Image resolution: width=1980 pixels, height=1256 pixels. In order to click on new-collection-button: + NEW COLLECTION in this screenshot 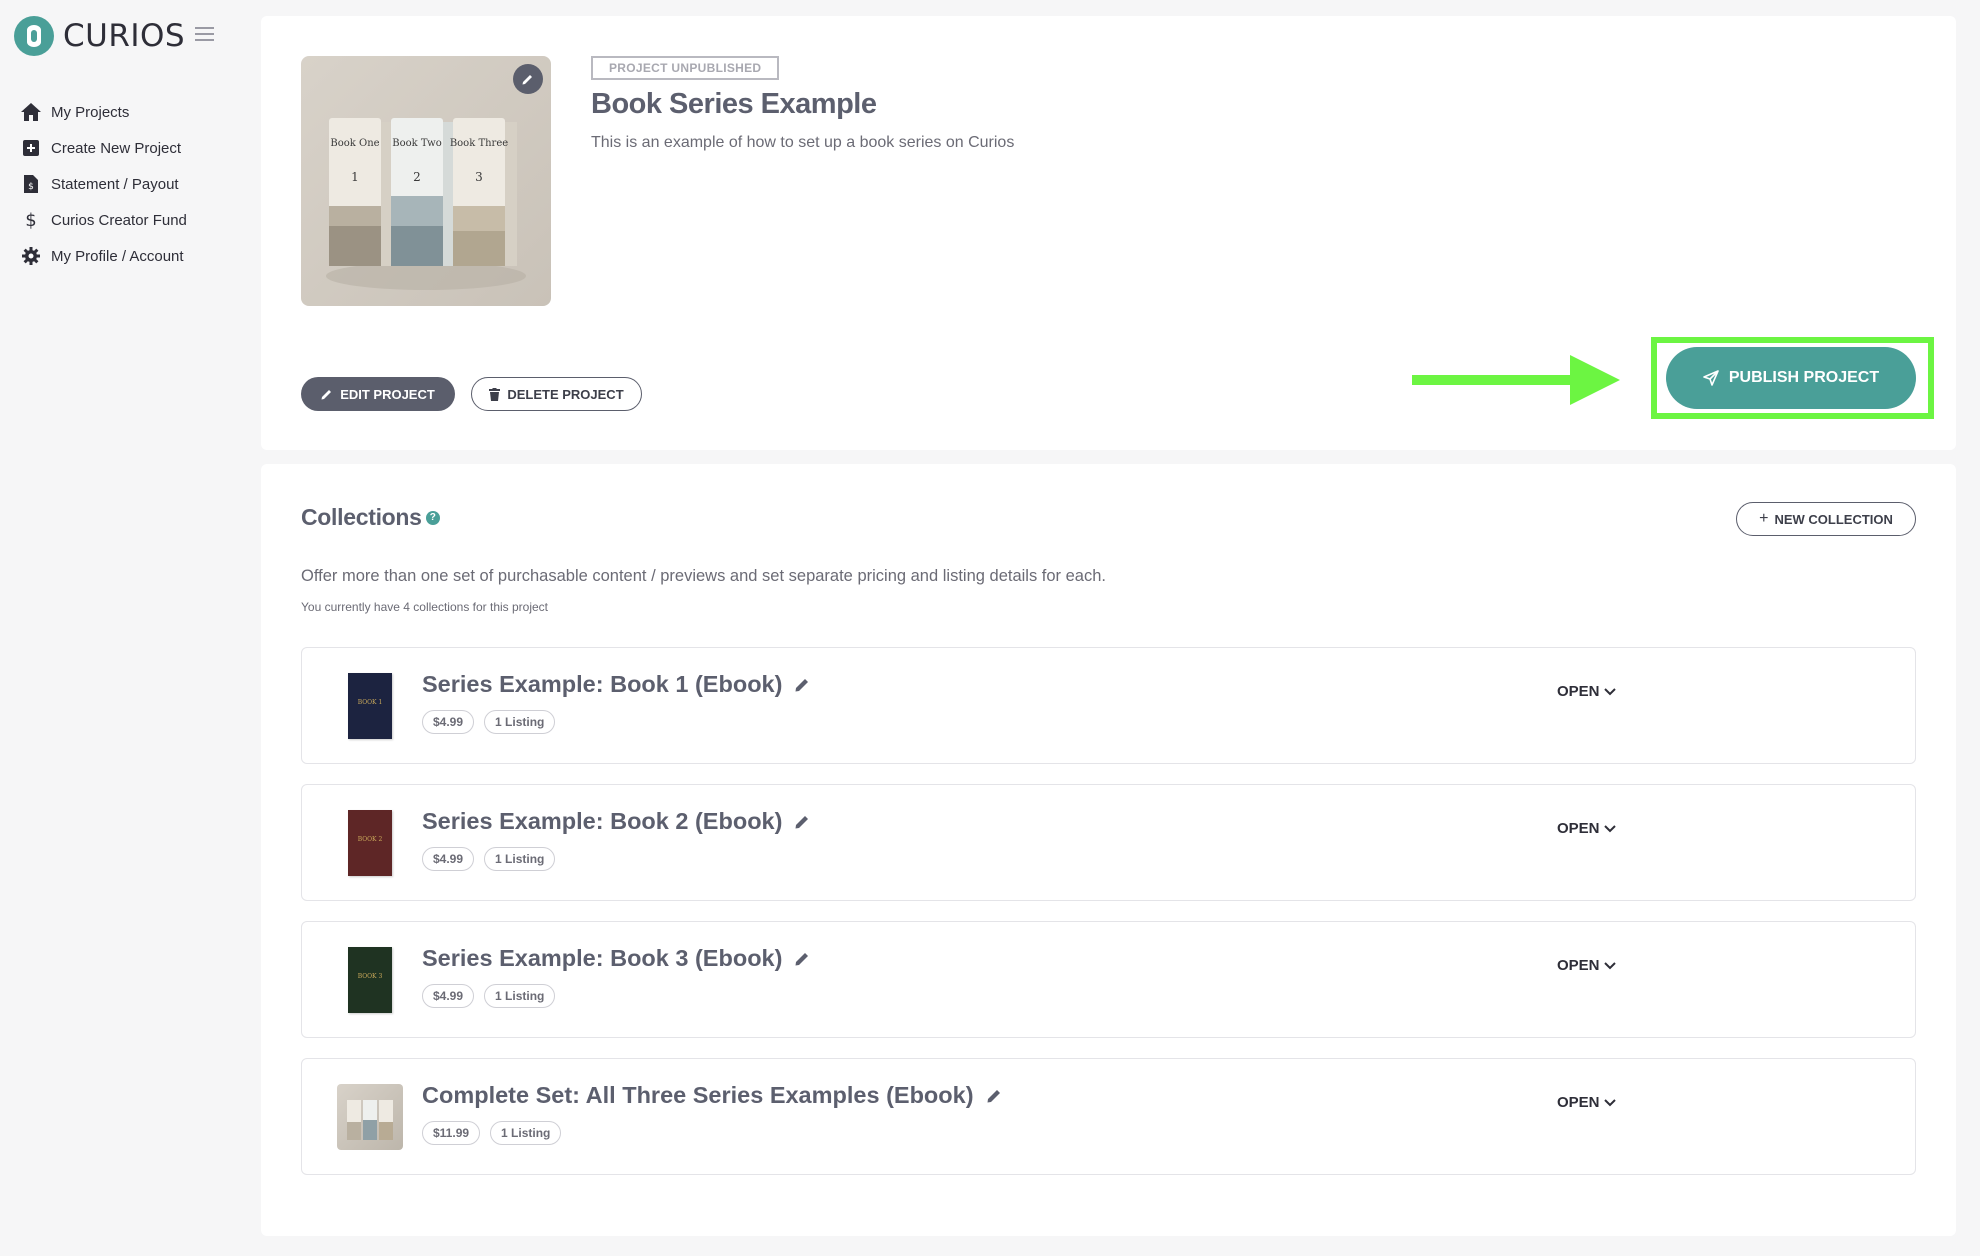, I will do `click(1826, 519)`.